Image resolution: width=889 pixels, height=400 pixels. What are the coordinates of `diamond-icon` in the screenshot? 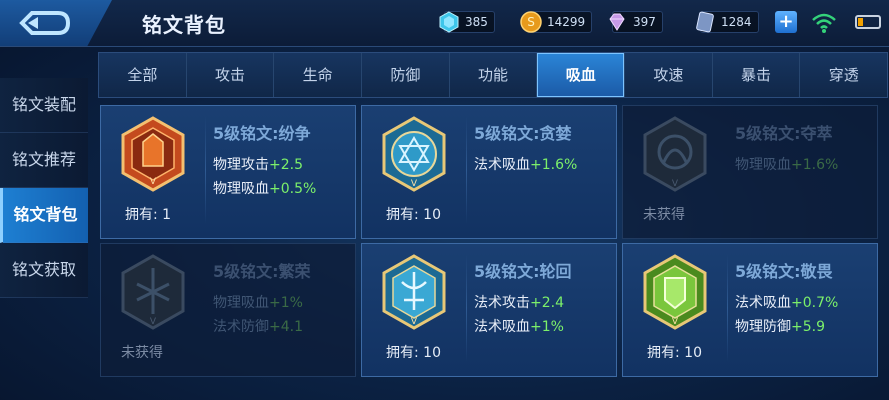 It's located at (617, 22).